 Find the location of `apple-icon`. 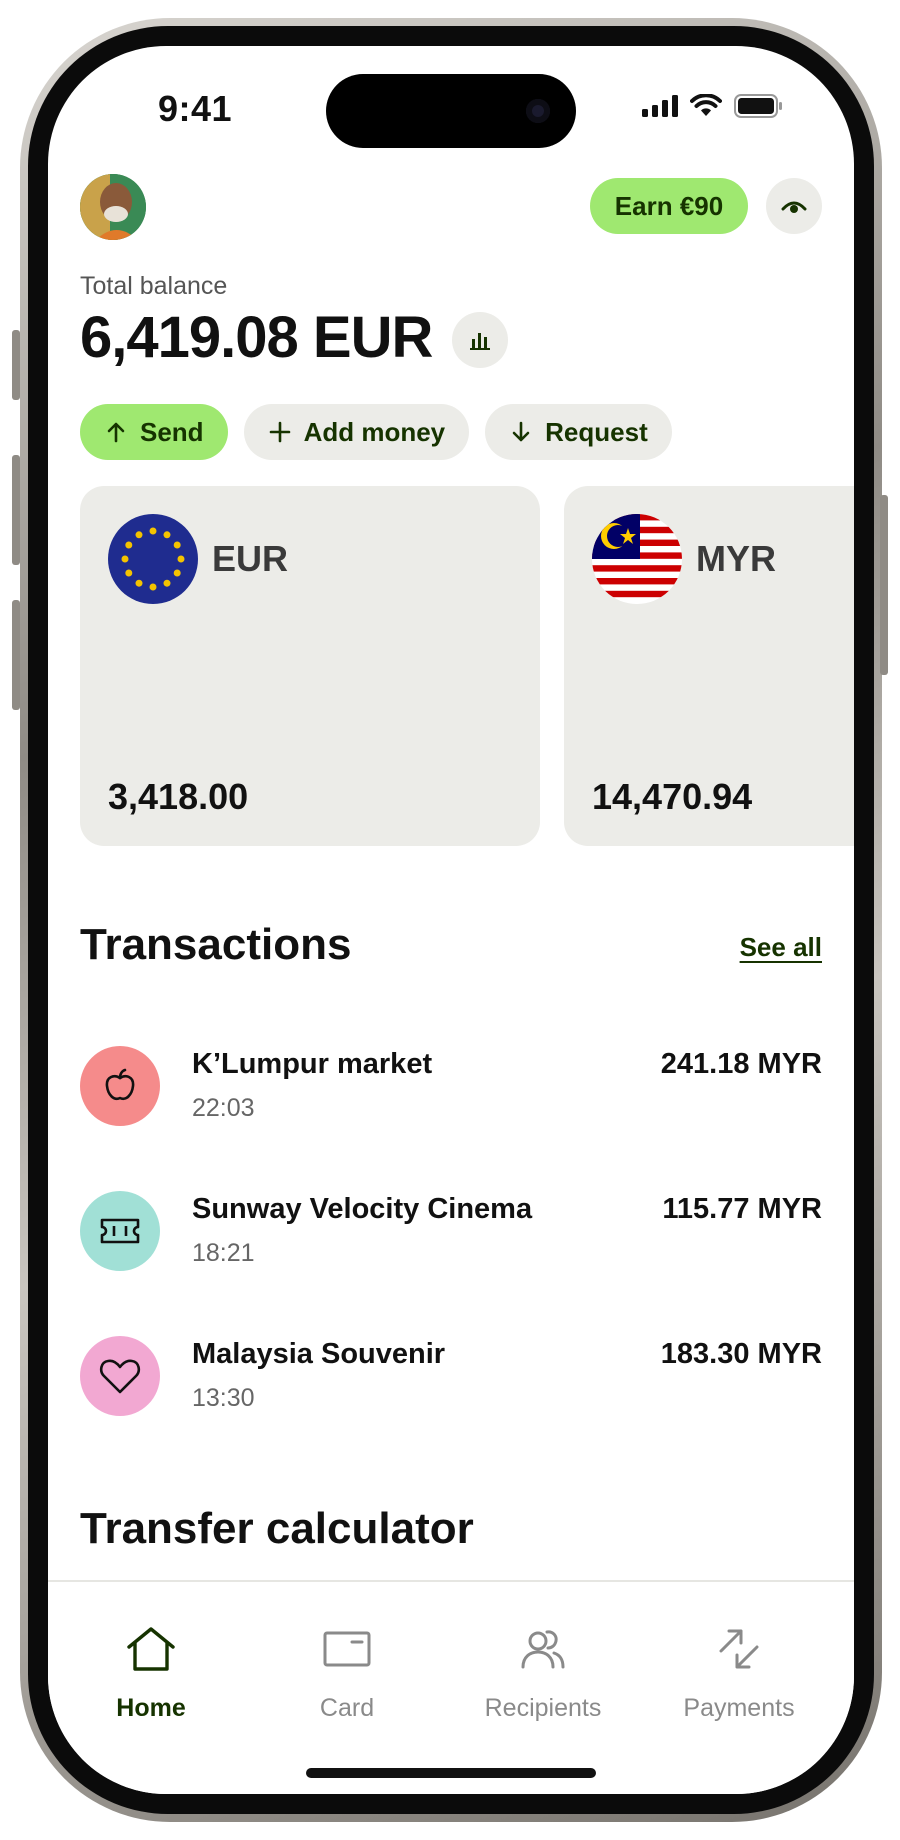

apple-icon is located at coordinates (120, 1086).